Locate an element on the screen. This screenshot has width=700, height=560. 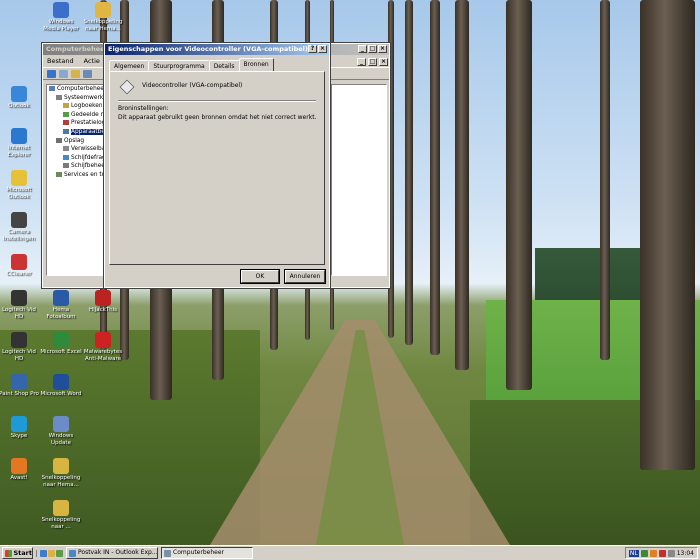
desktop-icon: Paint Shop Pro is located at coordinates (20, 386).